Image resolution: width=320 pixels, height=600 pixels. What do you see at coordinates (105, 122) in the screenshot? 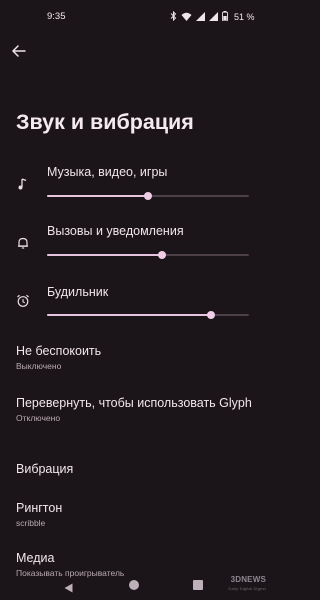
I see `page-title: Звук и вибрация` at bounding box center [105, 122].